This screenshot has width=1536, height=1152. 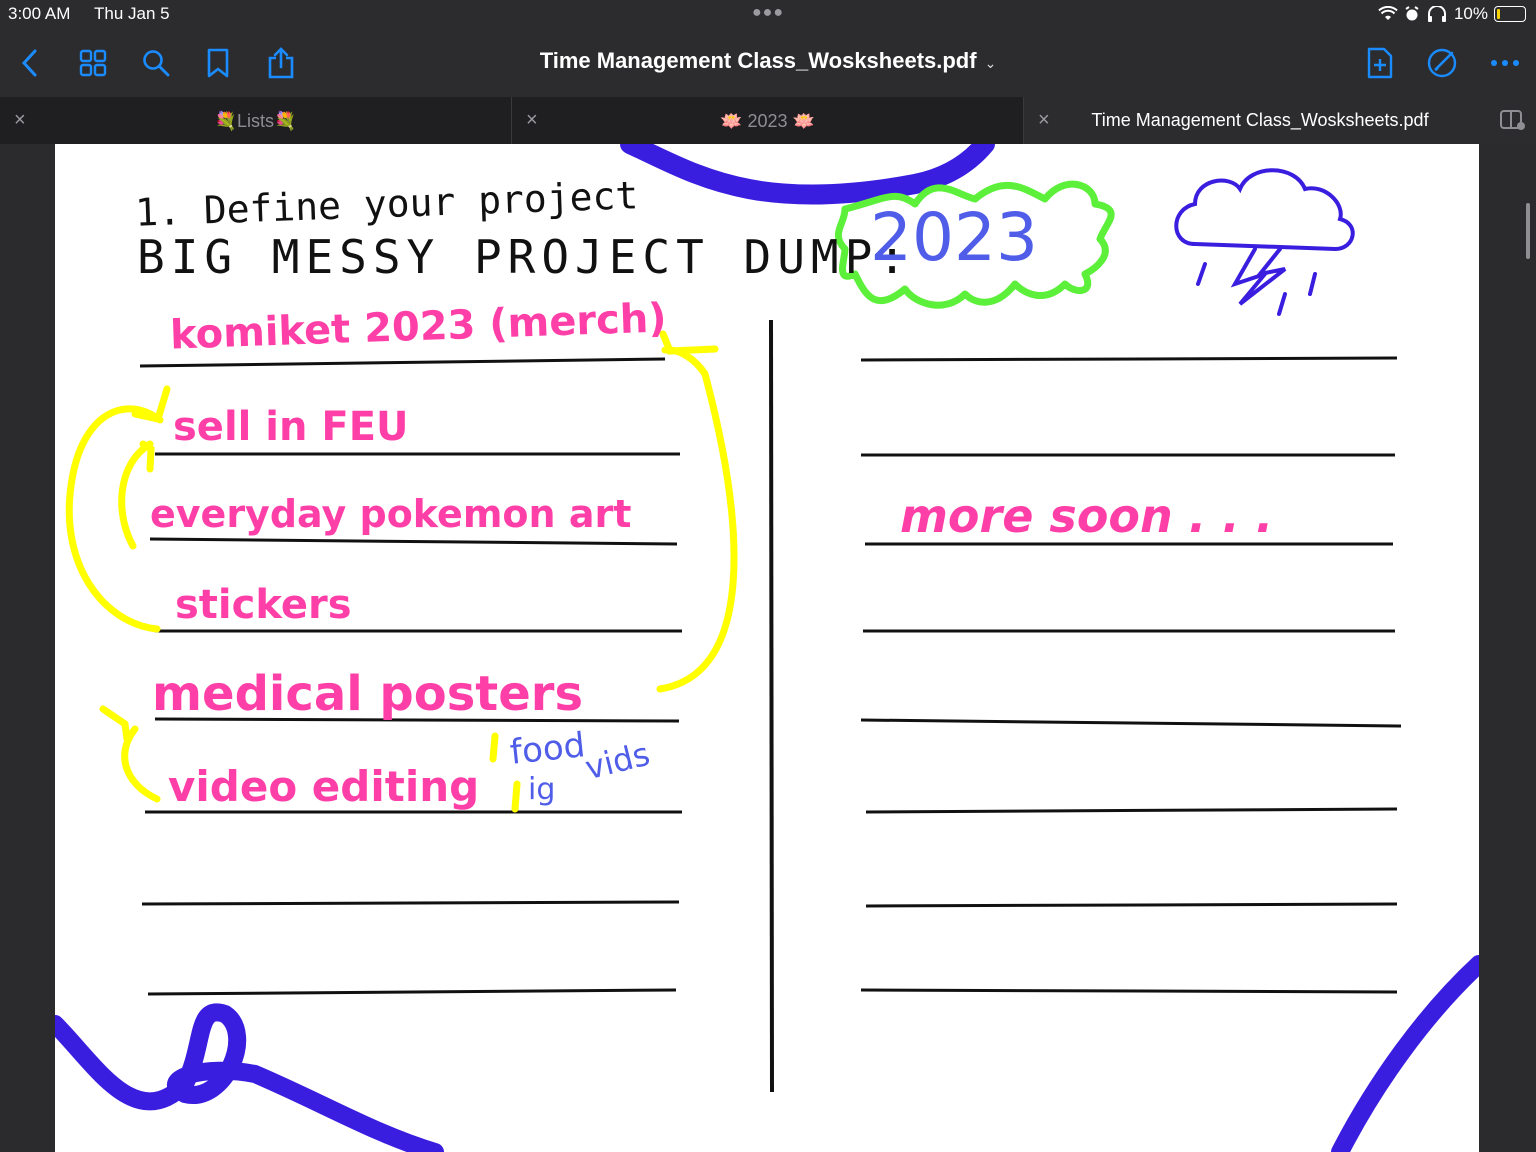 I want to click on status-bar: 3:00 AM Thu Jan 5 ●●● 10%, so click(x=768, y=15).